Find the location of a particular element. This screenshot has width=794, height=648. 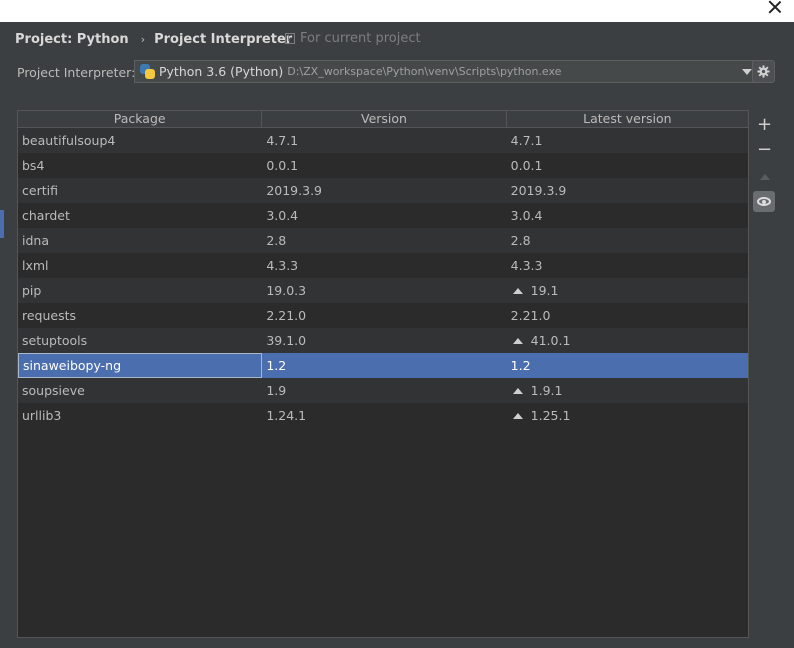

latest-version-label: 2.8 is located at coordinates (520, 240).